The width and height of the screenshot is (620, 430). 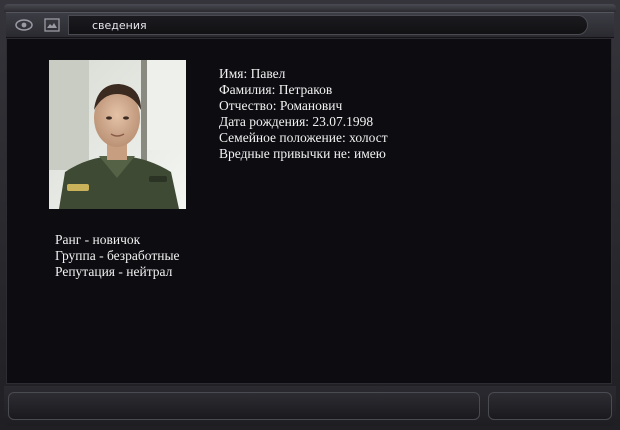 What do you see at coordinates (244, 406) in the screenshot?
I see `bottom-bar-left` at bounding box center [244, 406].